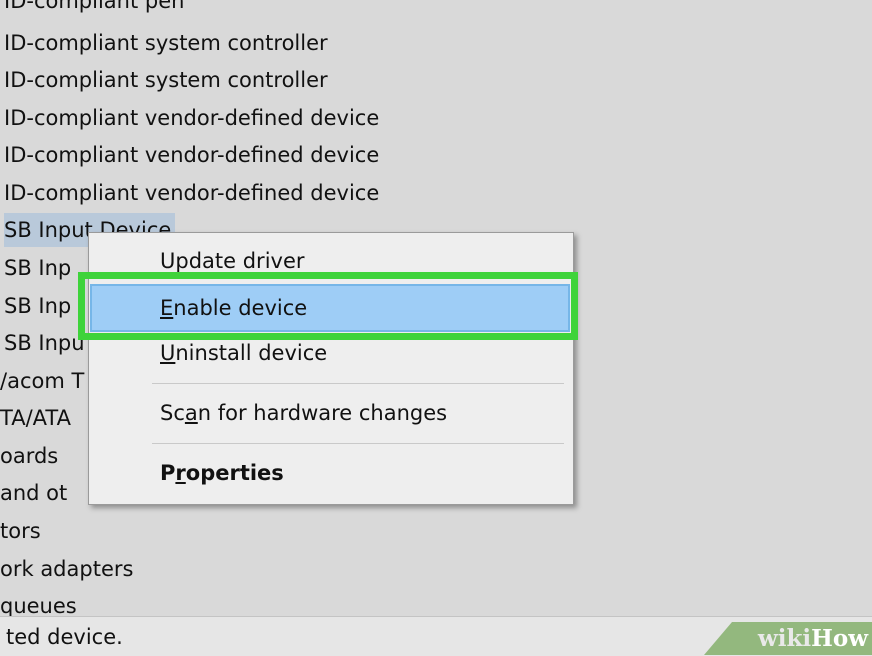 The image size is (872, 656). Describe the element at coordinates (42, 381) in the screenshot. I see `tree-item-wacom: /acom T` at that location.